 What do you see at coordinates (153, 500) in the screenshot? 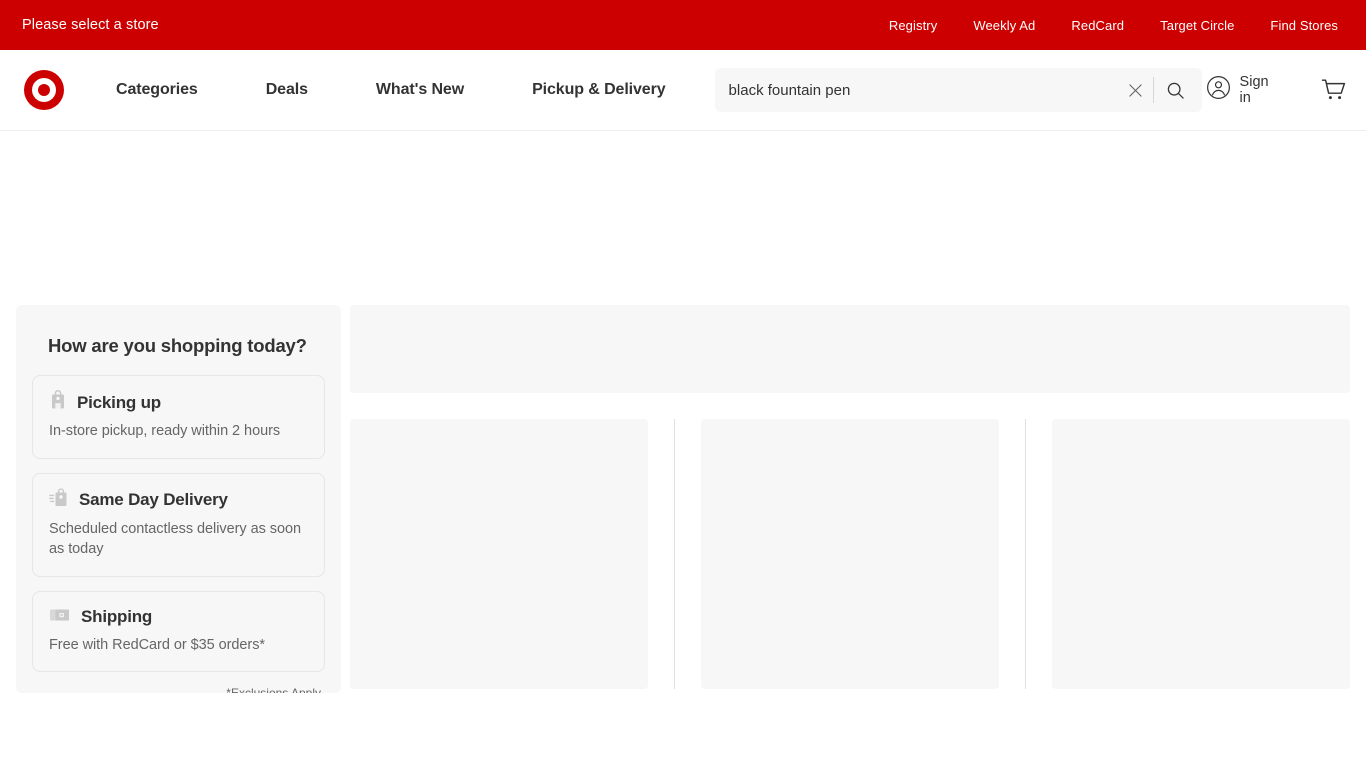
I see `fulfillment-card-title: Same Day Delivery` at bounding box center [153, 500].